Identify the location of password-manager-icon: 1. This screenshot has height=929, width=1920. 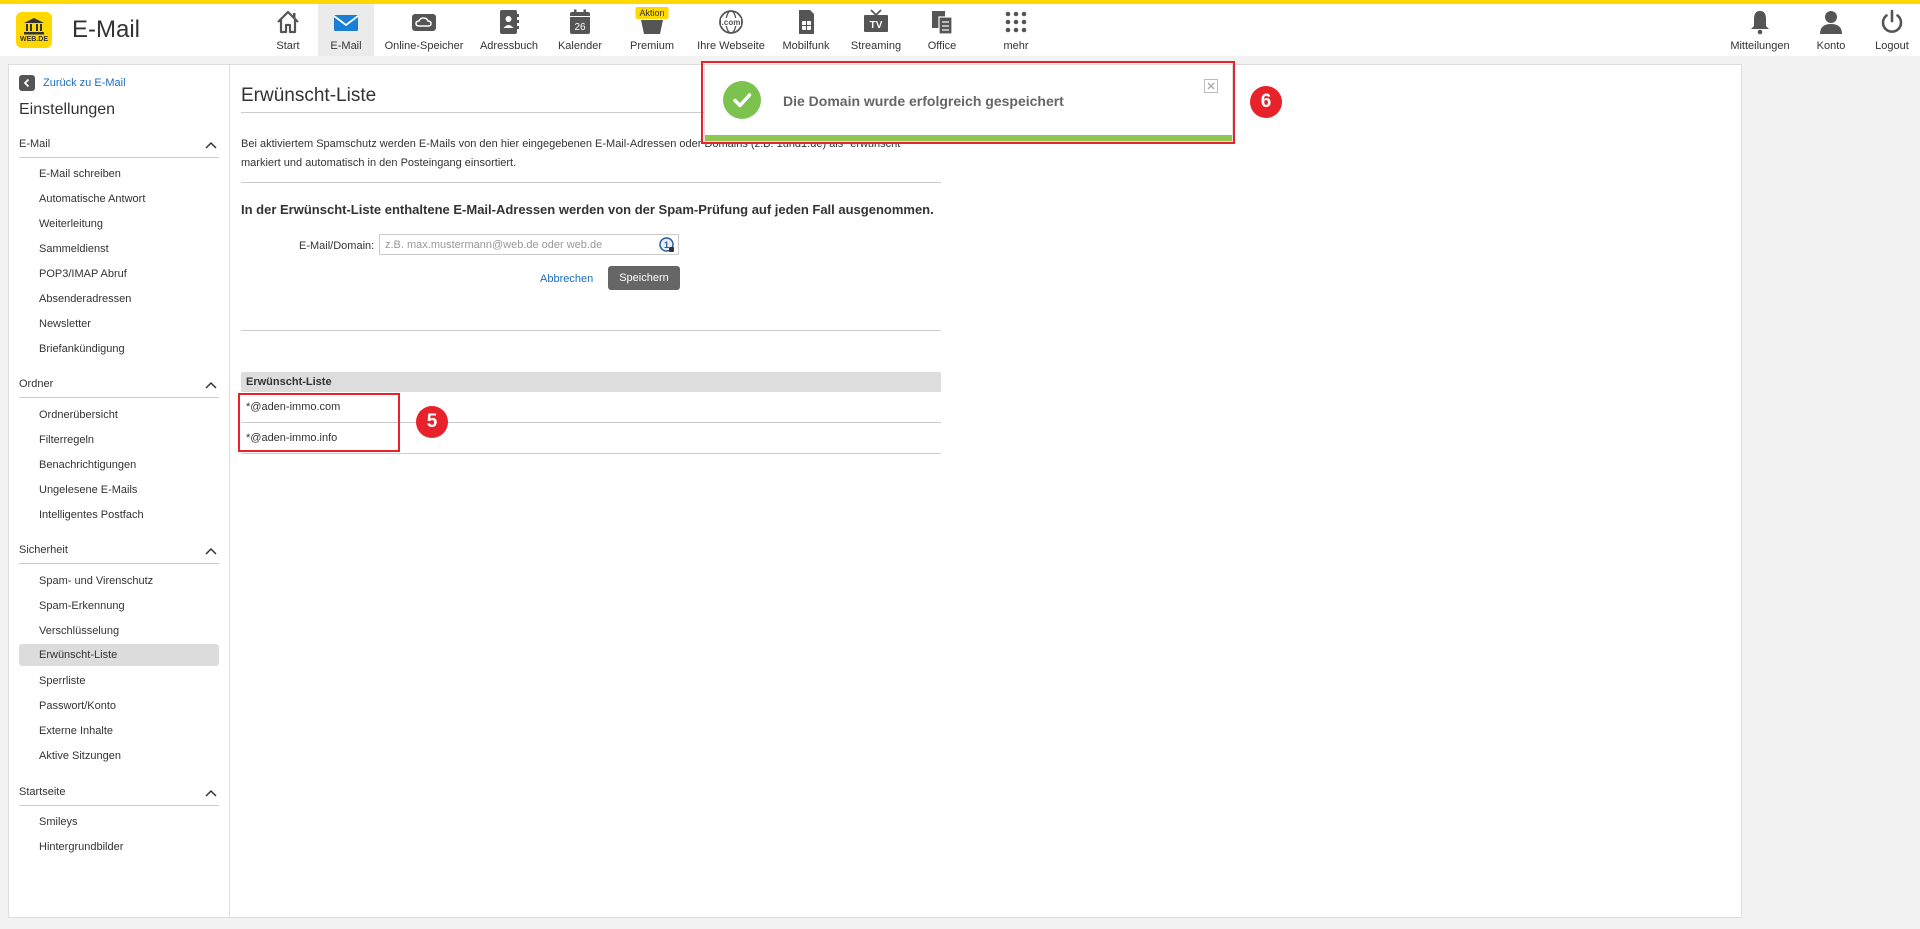
(667, 245).